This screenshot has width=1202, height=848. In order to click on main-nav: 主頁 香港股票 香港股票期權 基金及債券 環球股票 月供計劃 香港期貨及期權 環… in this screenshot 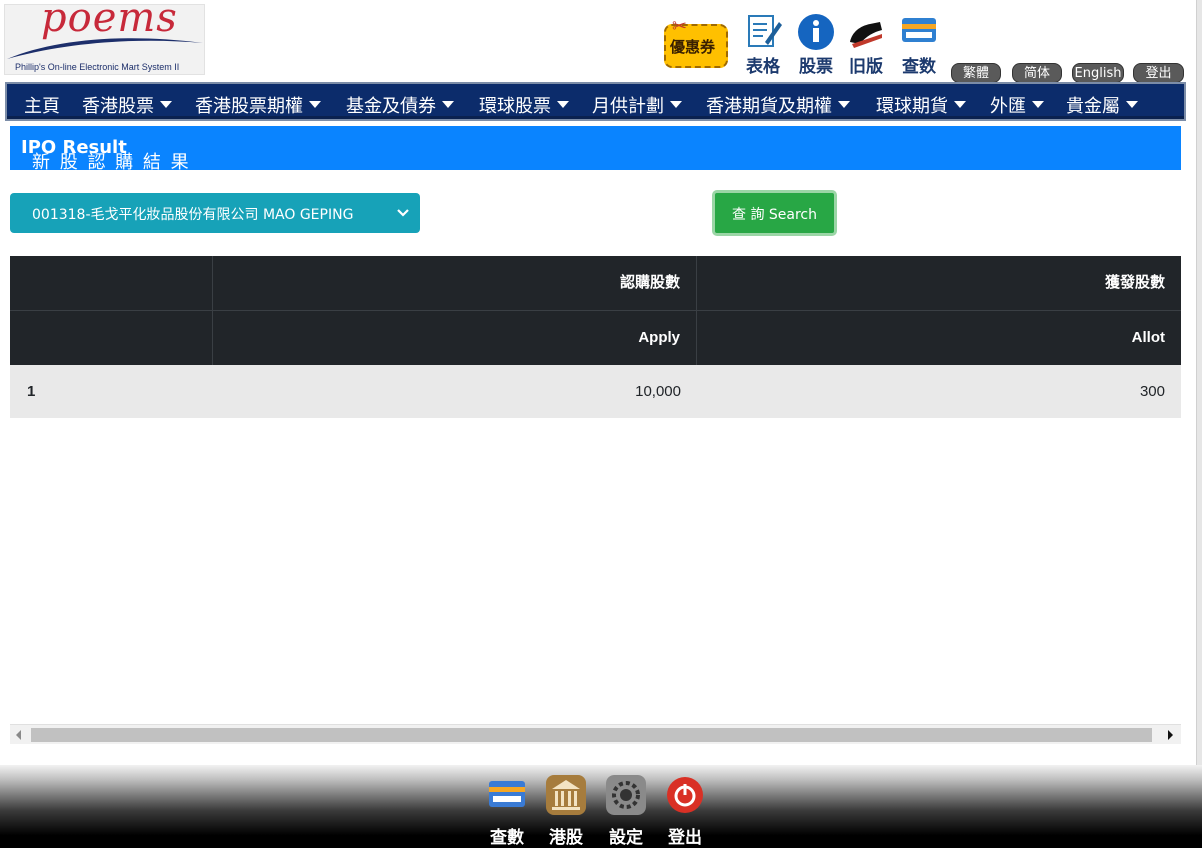, I will do `click(595, 101)`.